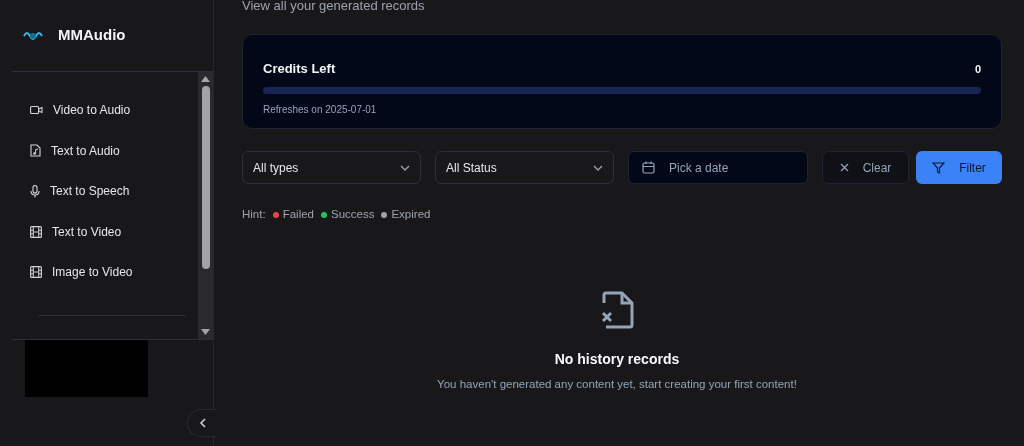 The height and width of the screenshot is (446, 1024). What do you see at coordinates (35, 191) in the screenshot?
I see `microphone-icon` at bounding box center [35, 191].